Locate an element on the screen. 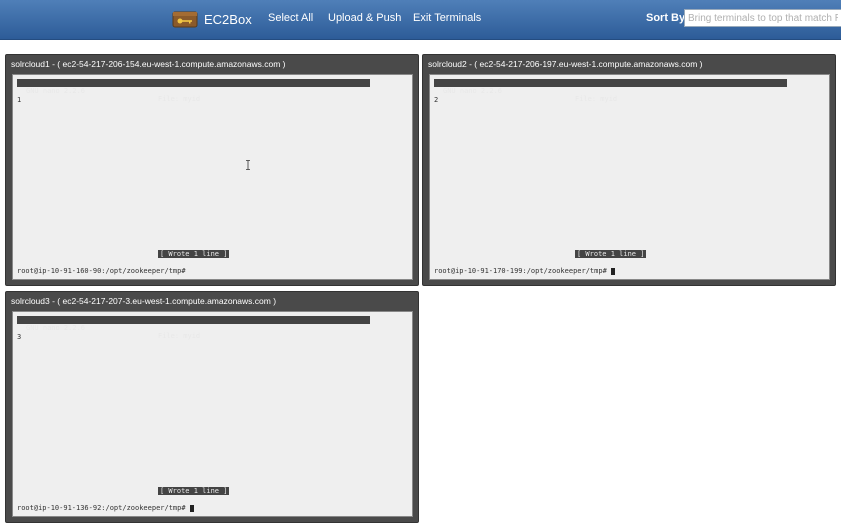 This screenshot has height=527, width=841. file-content: 3 is located at coordinates (19, 337).